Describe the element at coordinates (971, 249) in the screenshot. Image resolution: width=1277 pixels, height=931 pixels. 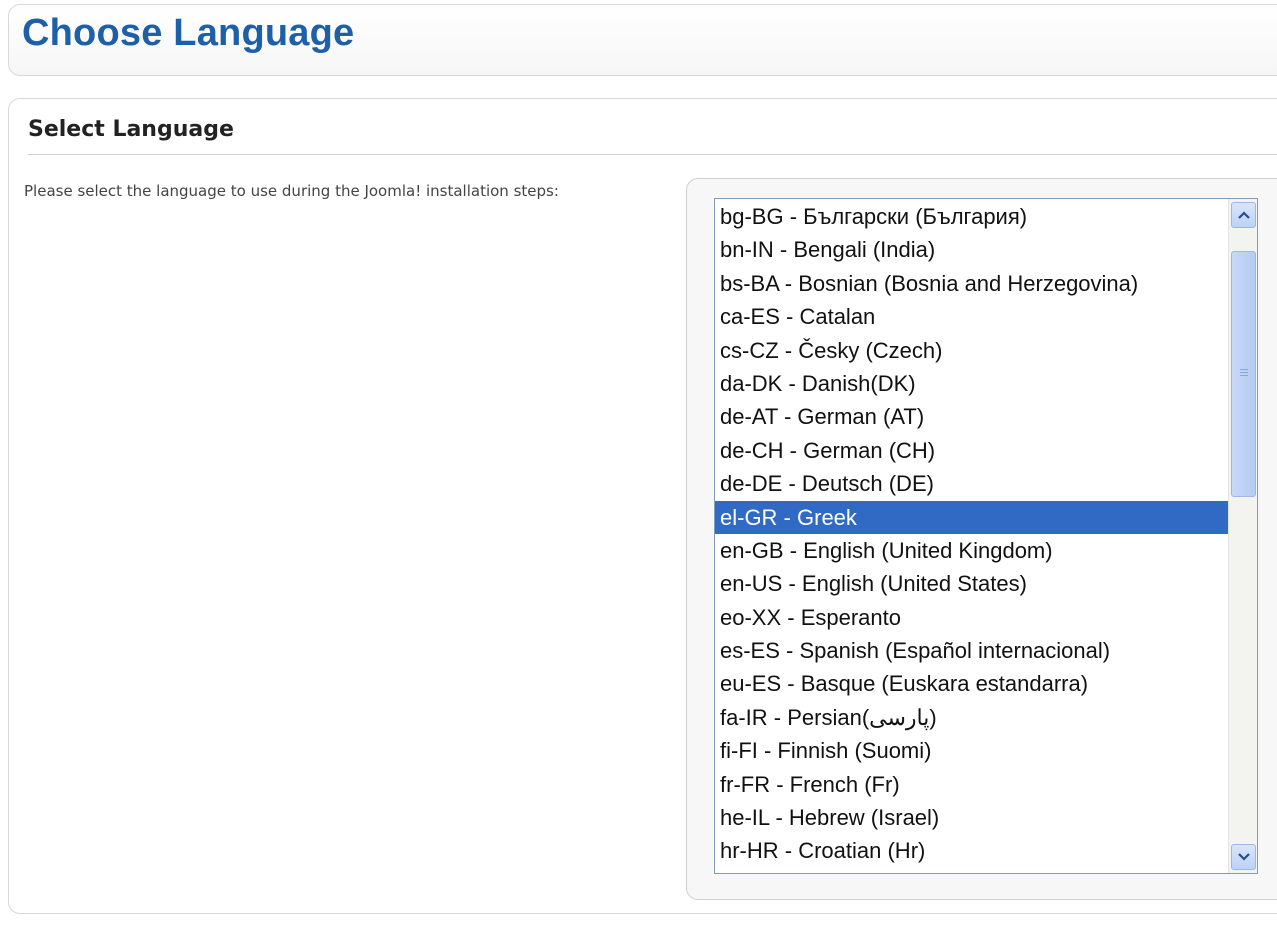
I see `language-option: bn-IN - Bengali (India)` at that location.